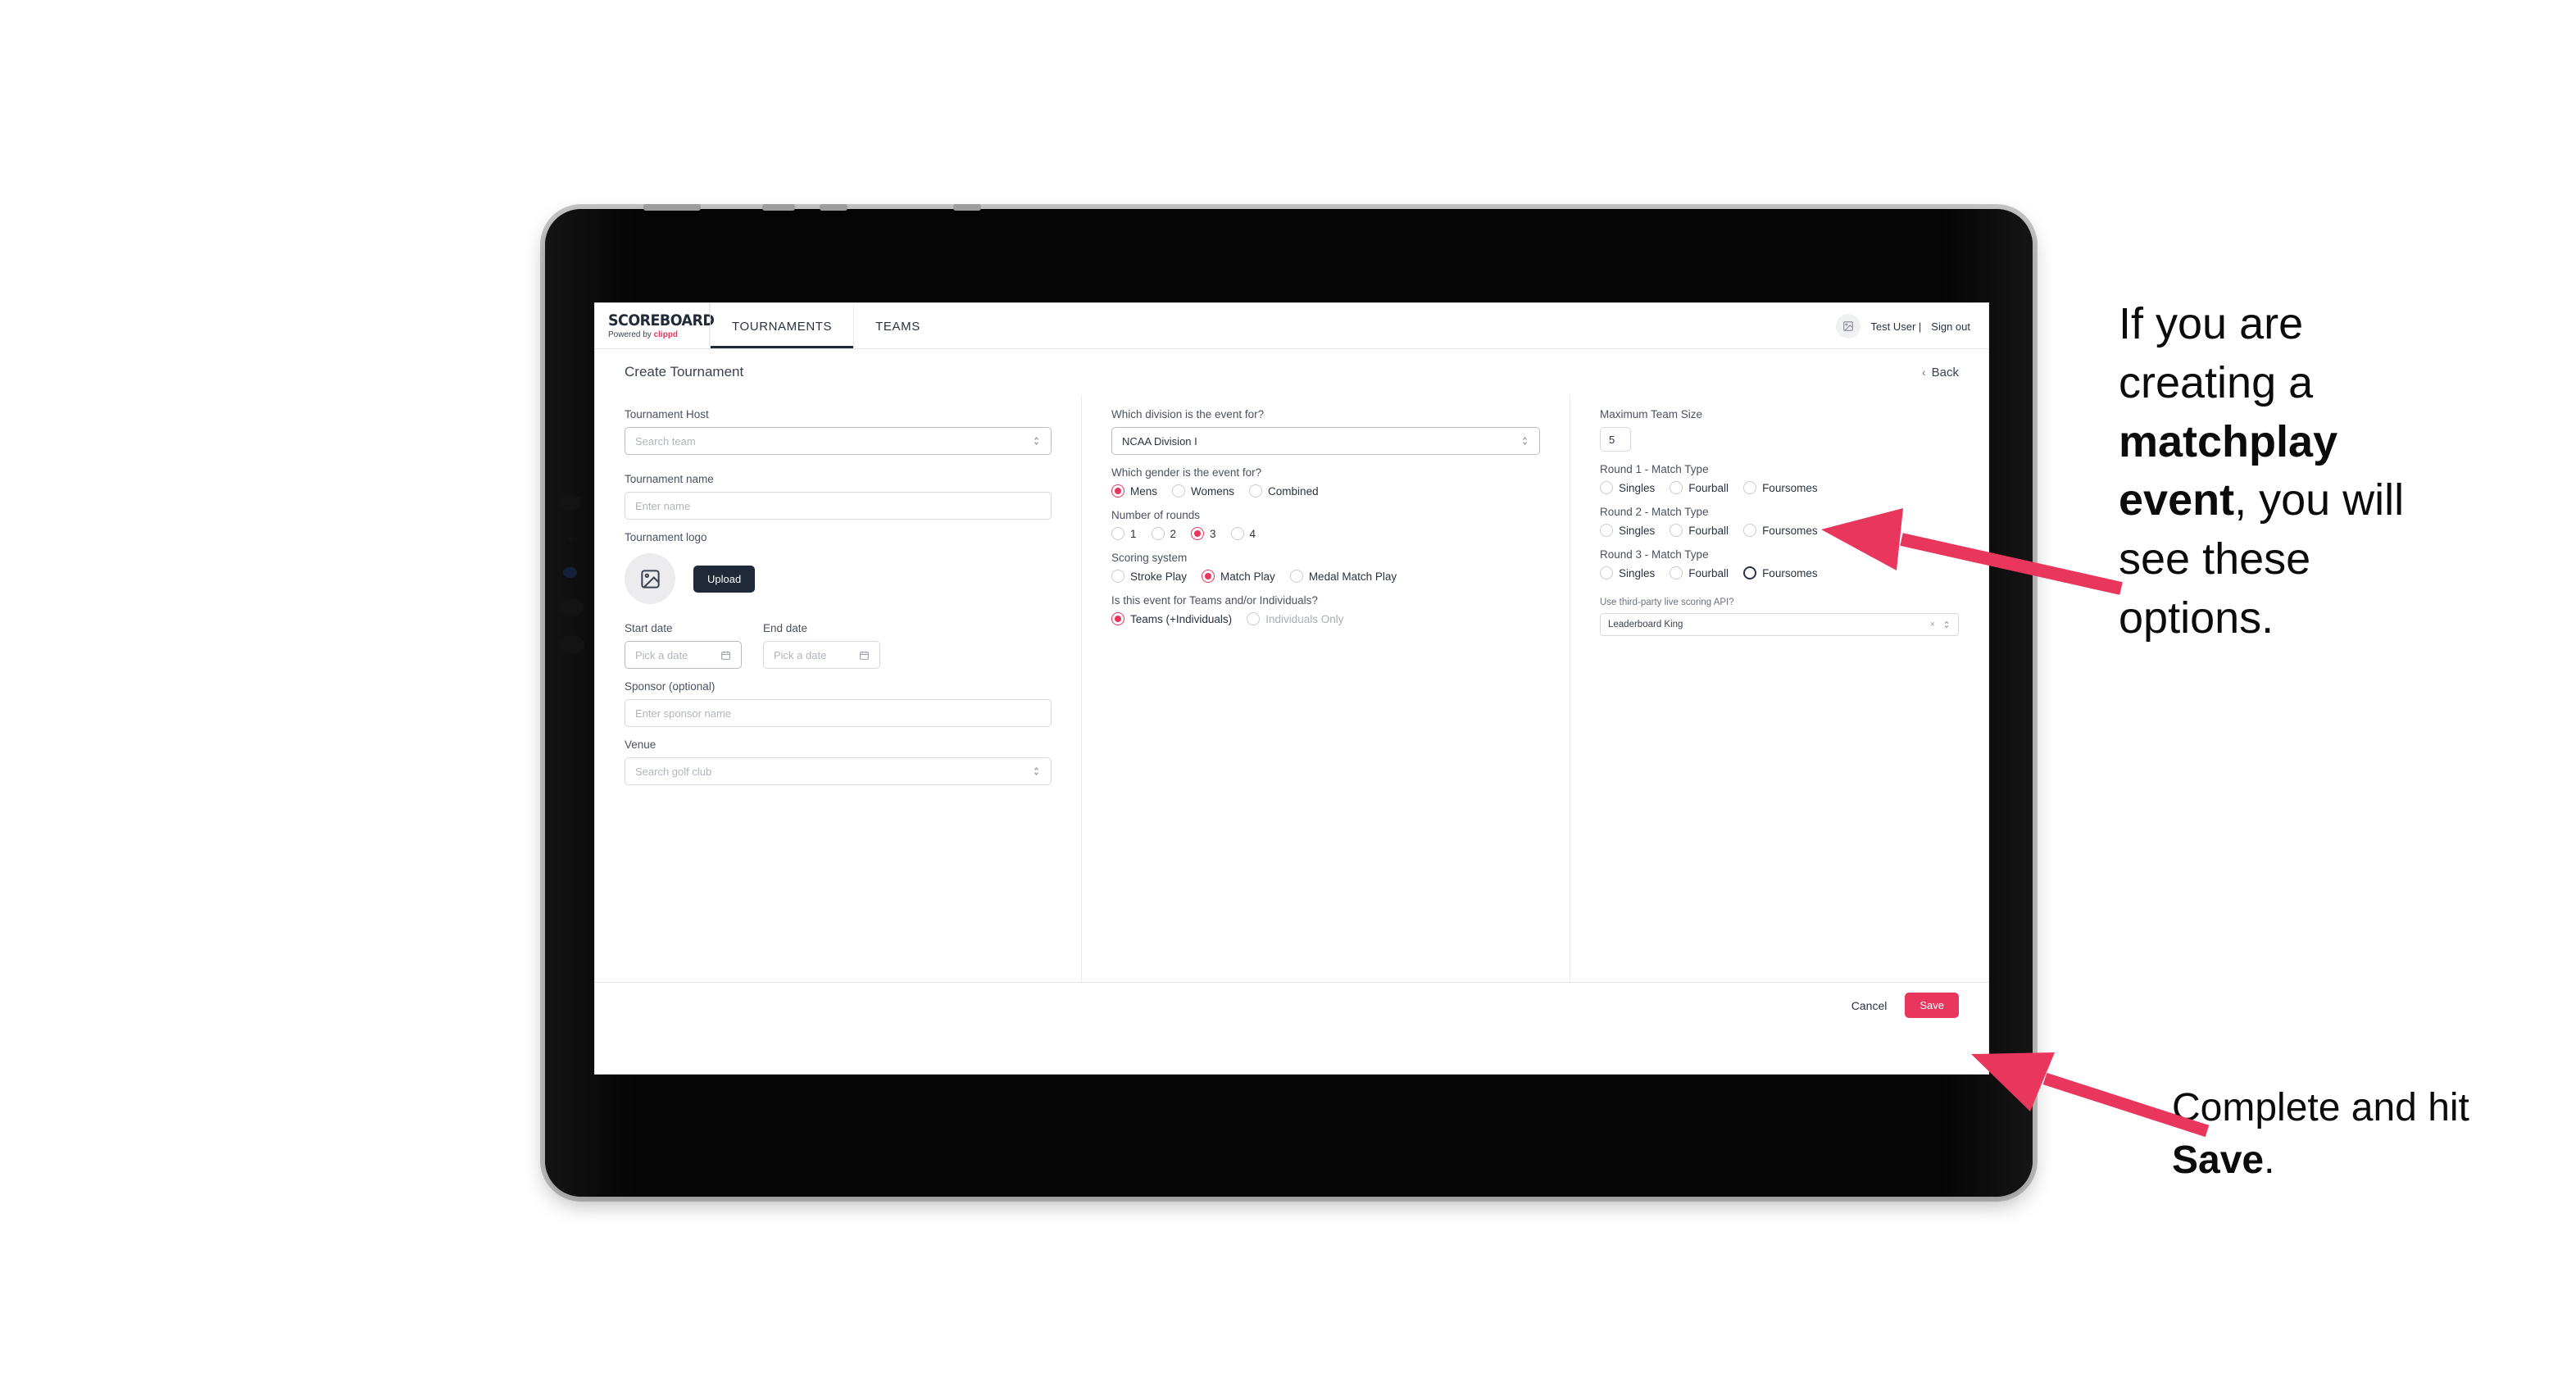 The width and height of the screenshot is (2576, 1386). Describe the element at coordinates (1242, 576) in the screenshot. I see `radio-scoring-match-play: Match Play` at that location.